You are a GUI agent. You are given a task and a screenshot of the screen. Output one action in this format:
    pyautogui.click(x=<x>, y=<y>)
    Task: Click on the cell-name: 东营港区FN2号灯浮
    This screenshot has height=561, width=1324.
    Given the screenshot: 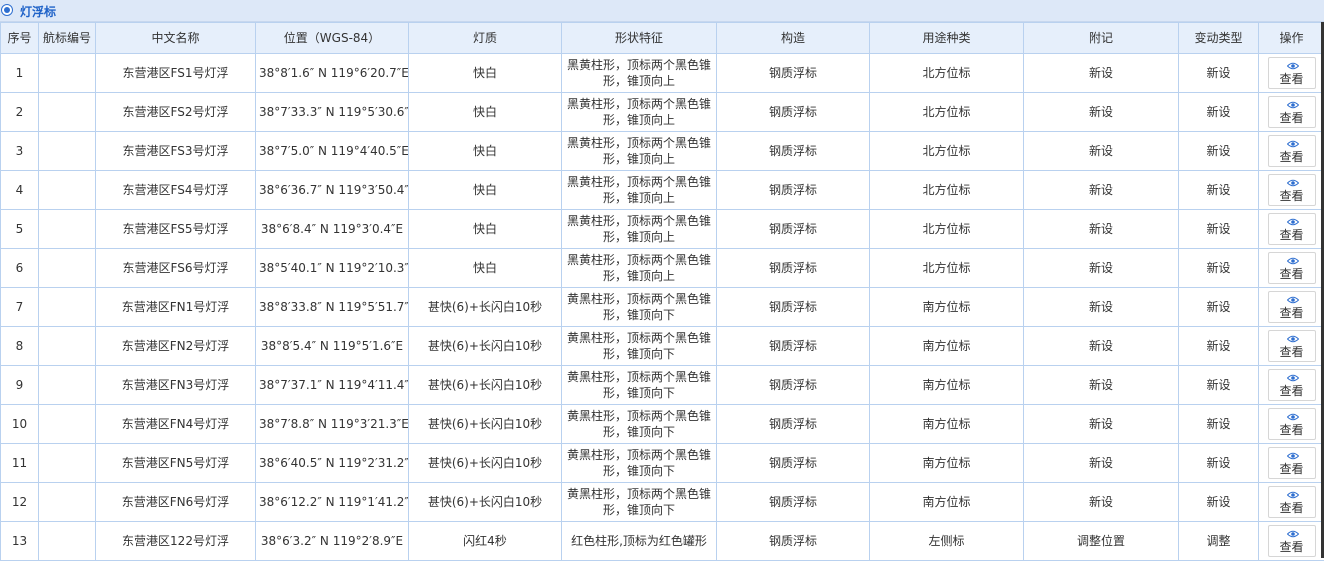 What is the action you would take?
    pyautogui.click(x=176, y=346)
    